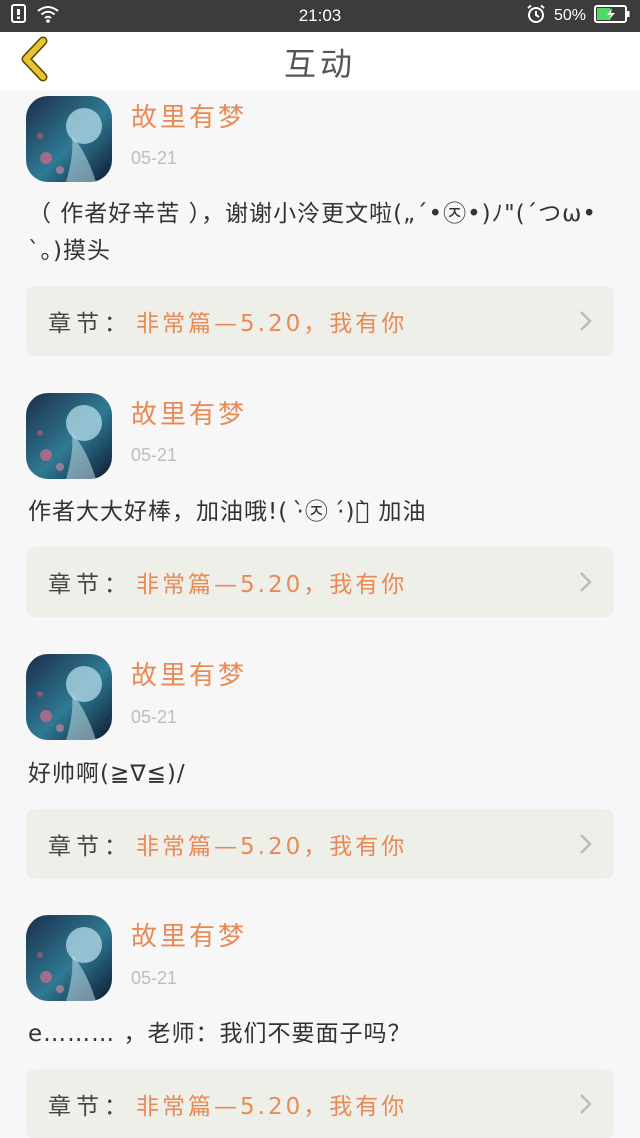 The image size is (640, 1138). I want to click on comment-text: e……… ，老师：我们不要面子吗？, so click(220, 1034).